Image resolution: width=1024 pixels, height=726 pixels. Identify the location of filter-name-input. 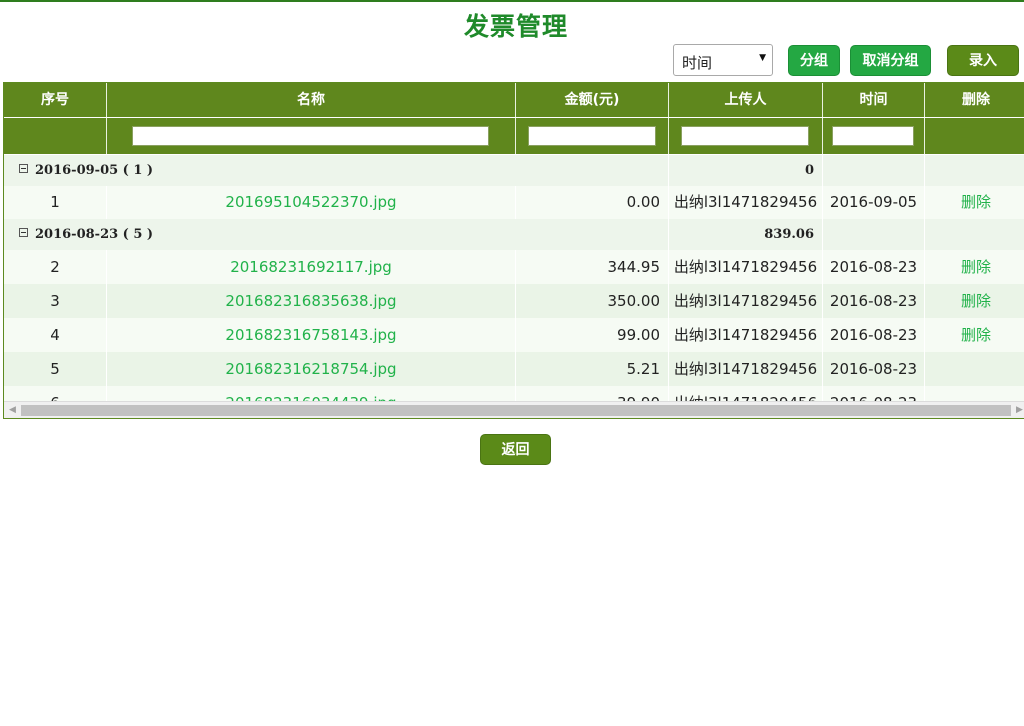
(310, 136).